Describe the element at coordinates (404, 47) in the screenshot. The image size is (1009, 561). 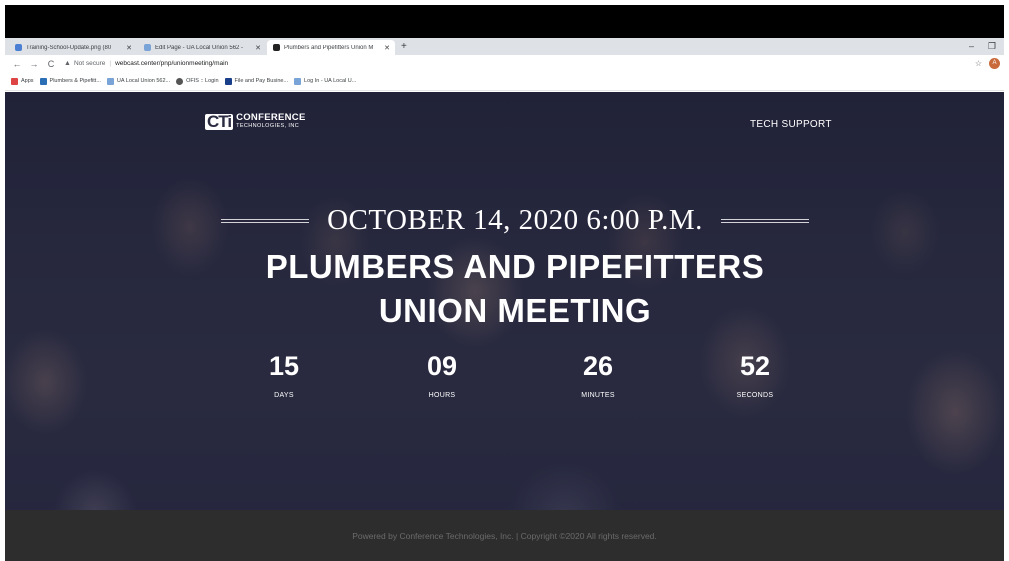
I see `new-tab-button: +` at that location.